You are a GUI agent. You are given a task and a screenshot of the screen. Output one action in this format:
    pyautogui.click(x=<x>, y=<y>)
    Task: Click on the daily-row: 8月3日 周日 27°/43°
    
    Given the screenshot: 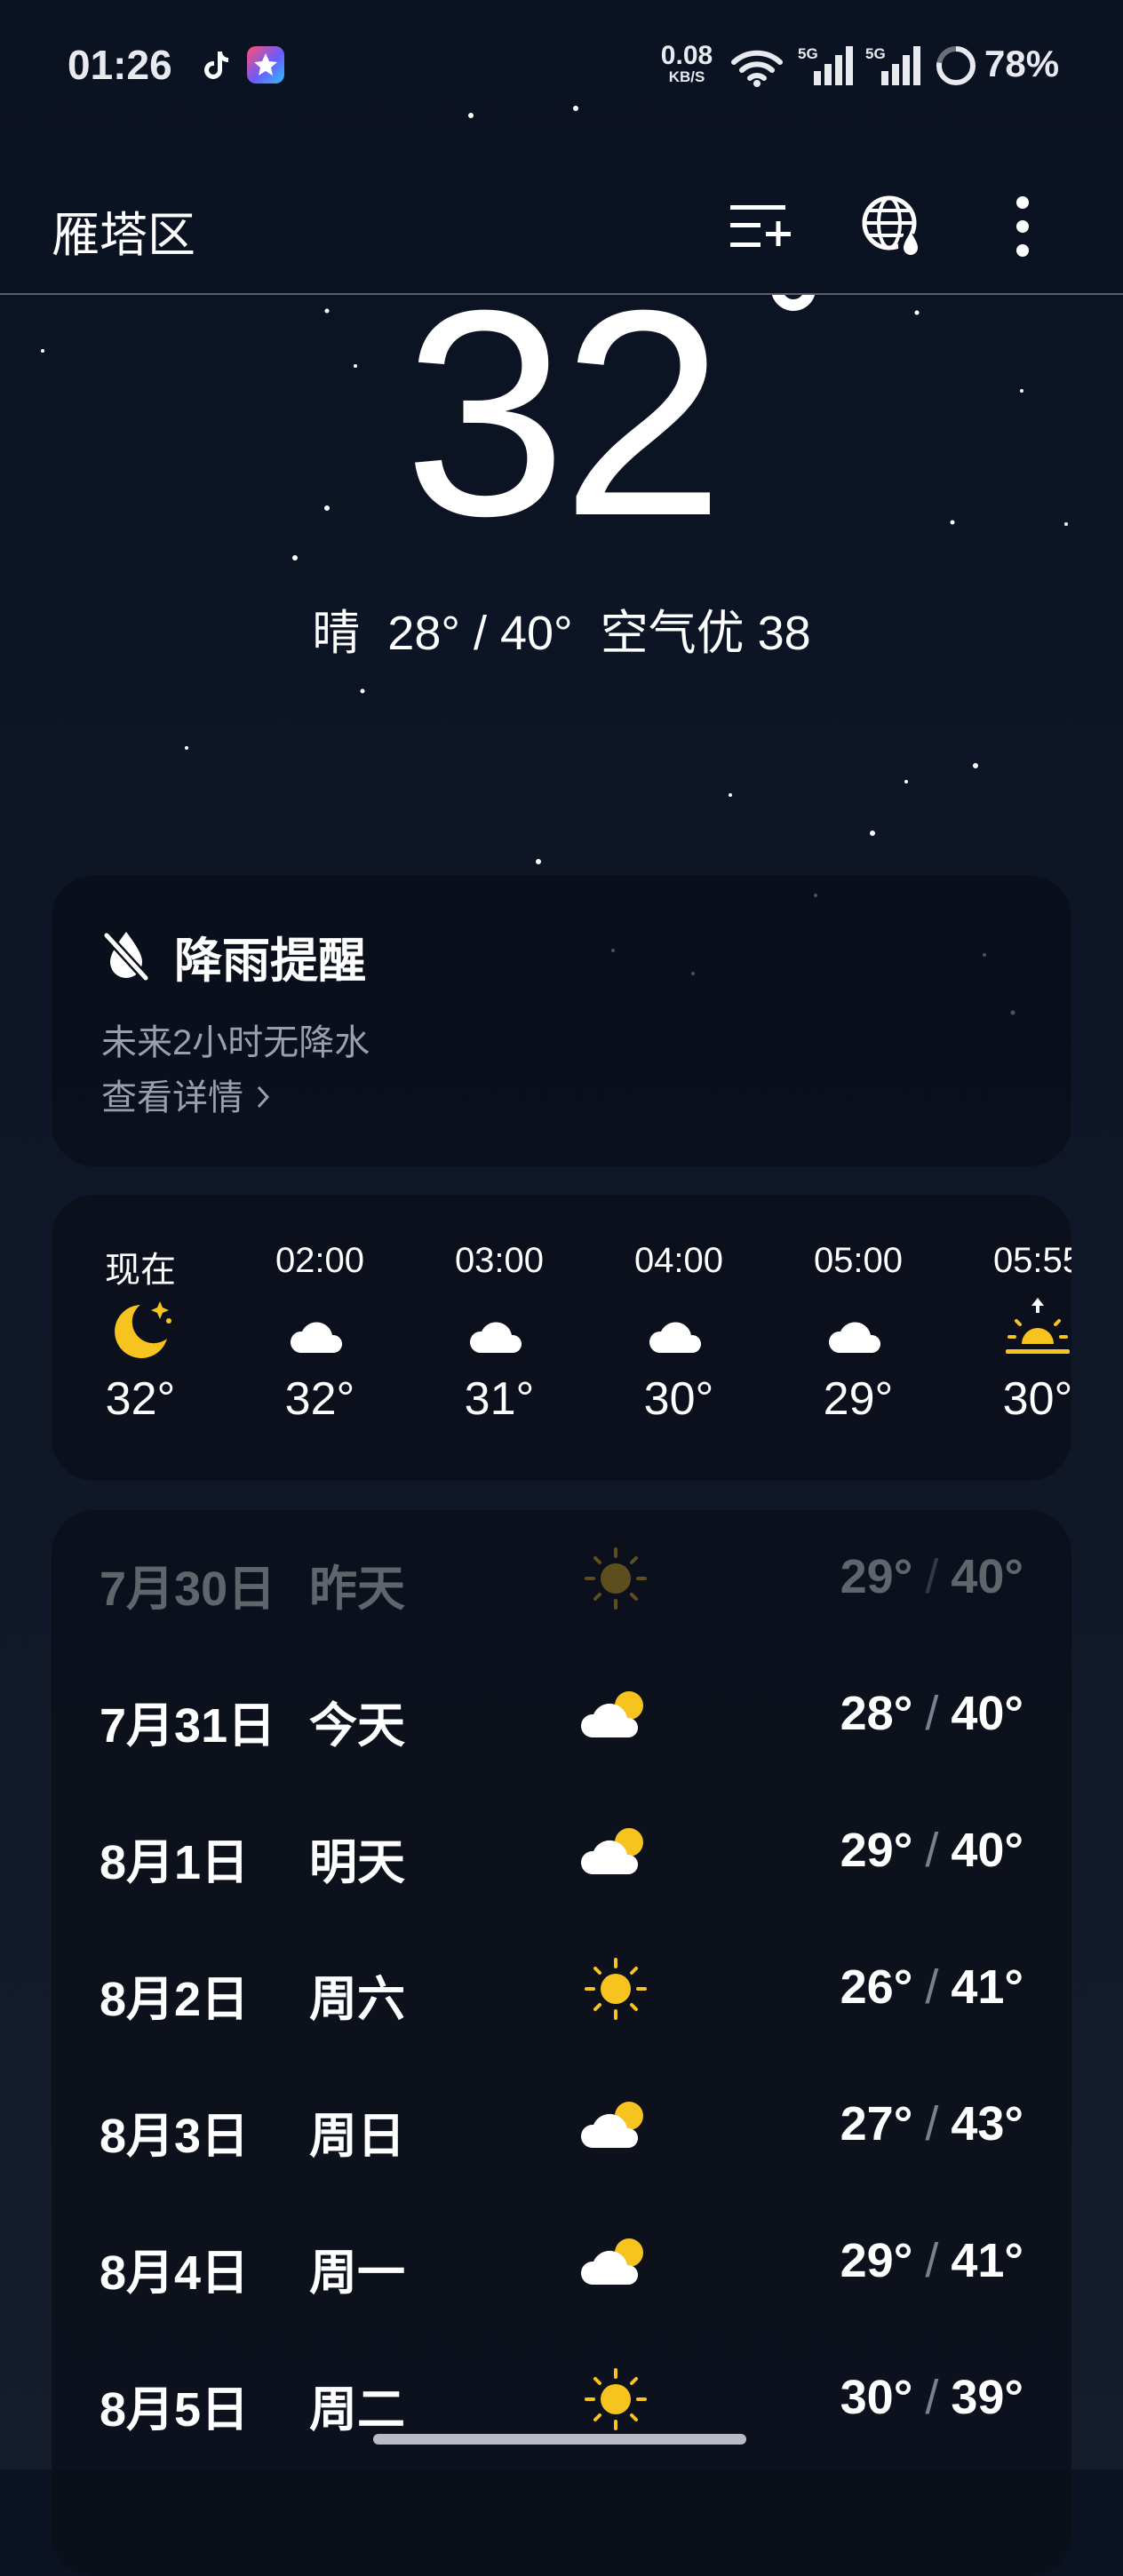 What is the action you would take?
    pyautogui.click(x=561, y=2125)
    